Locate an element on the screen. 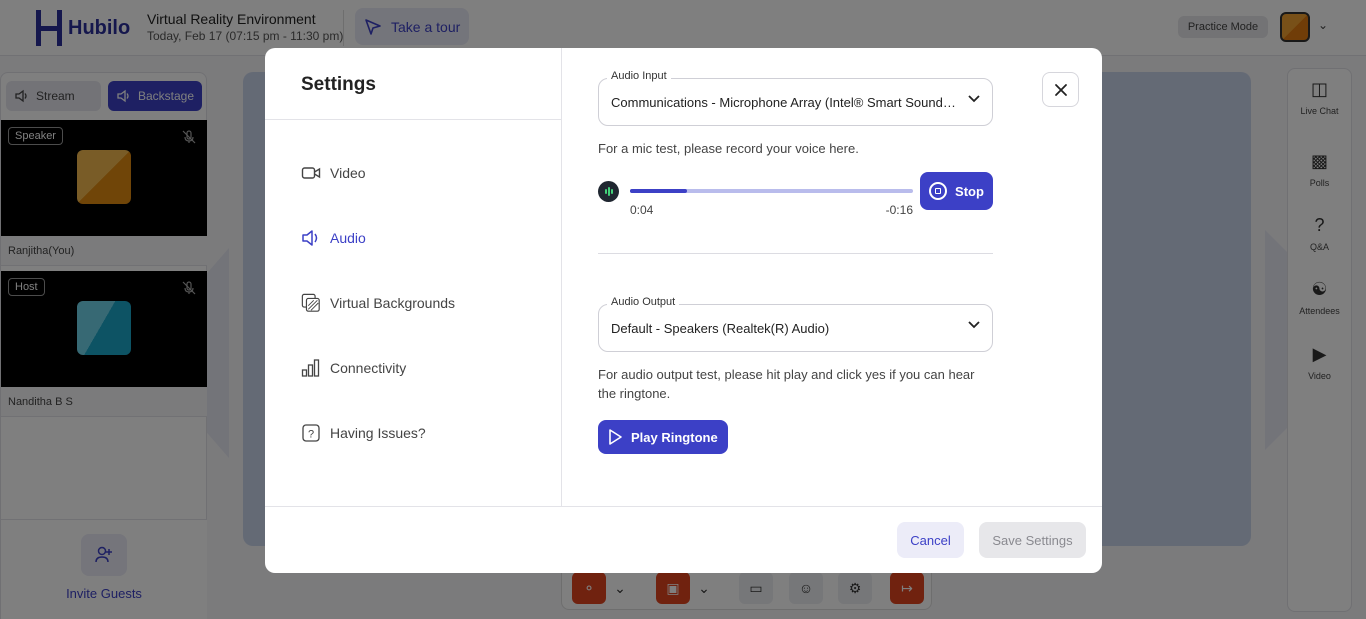 The width and height of the screenshot is (1366, 619). stop-recording-button: Stop is located at coordinates (956, 191).